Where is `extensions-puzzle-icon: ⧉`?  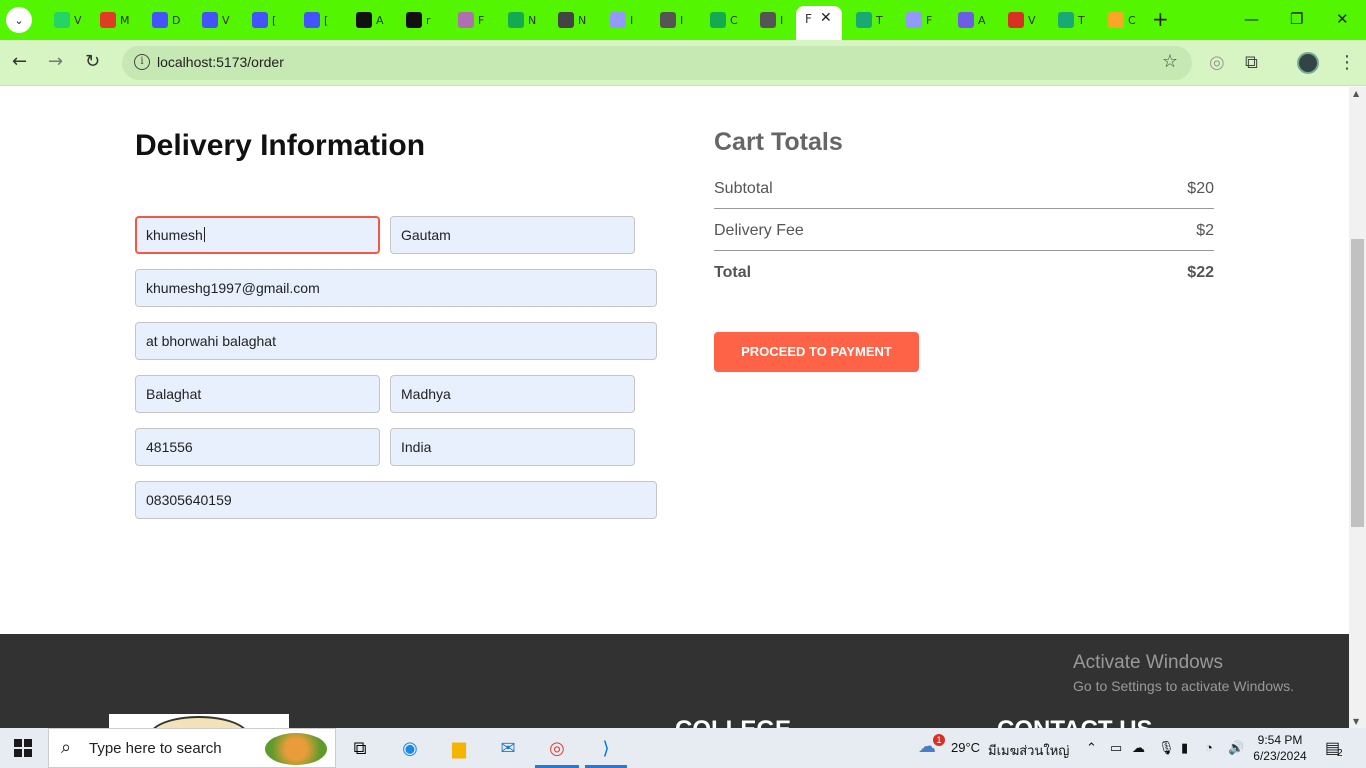 extensions-puzzle-icon: ⧉ is located at coordinates (1251, 62).